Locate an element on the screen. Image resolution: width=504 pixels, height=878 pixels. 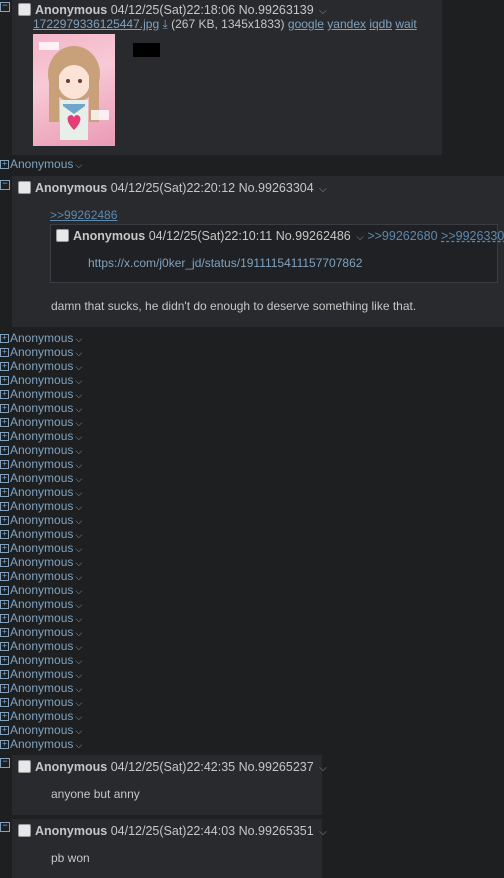
post-number: No.99263139 is located at coordinates (276, 10).